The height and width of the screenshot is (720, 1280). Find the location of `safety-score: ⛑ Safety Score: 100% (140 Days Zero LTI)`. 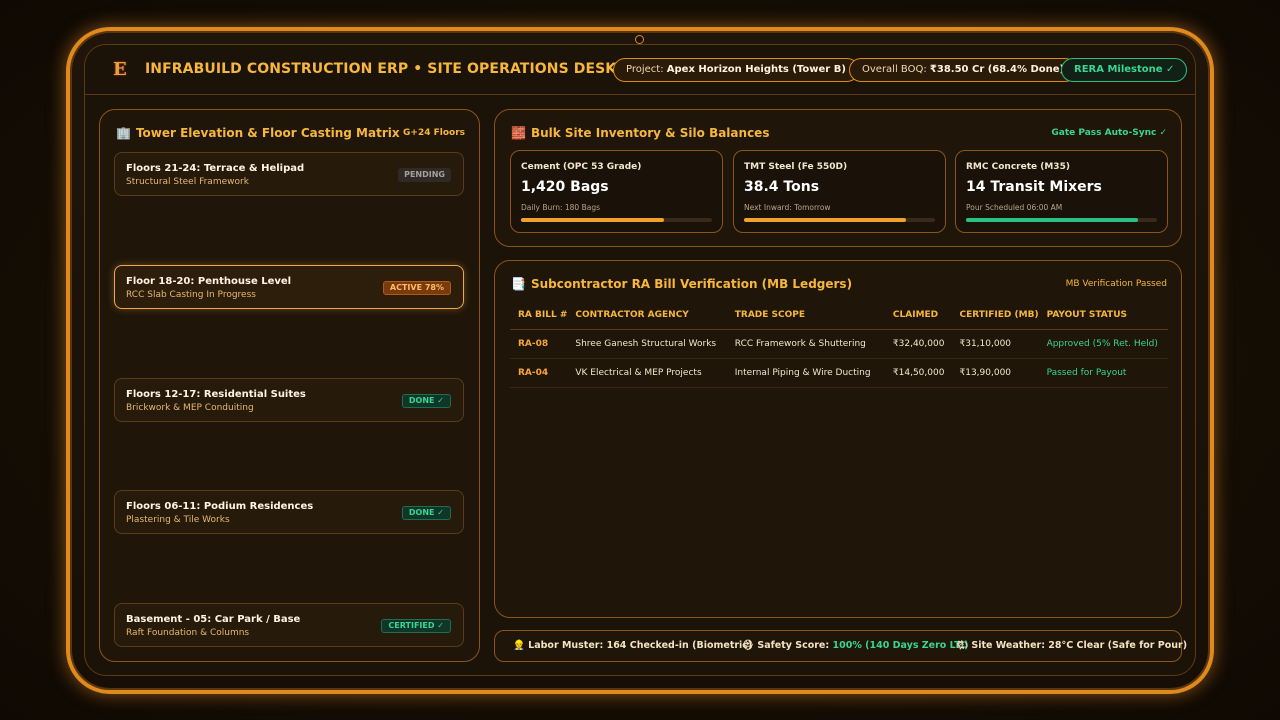

safety-score: ⛑ Safety Score: 100% (140 Days Zero LTI) is located at coordinates (855, 645).